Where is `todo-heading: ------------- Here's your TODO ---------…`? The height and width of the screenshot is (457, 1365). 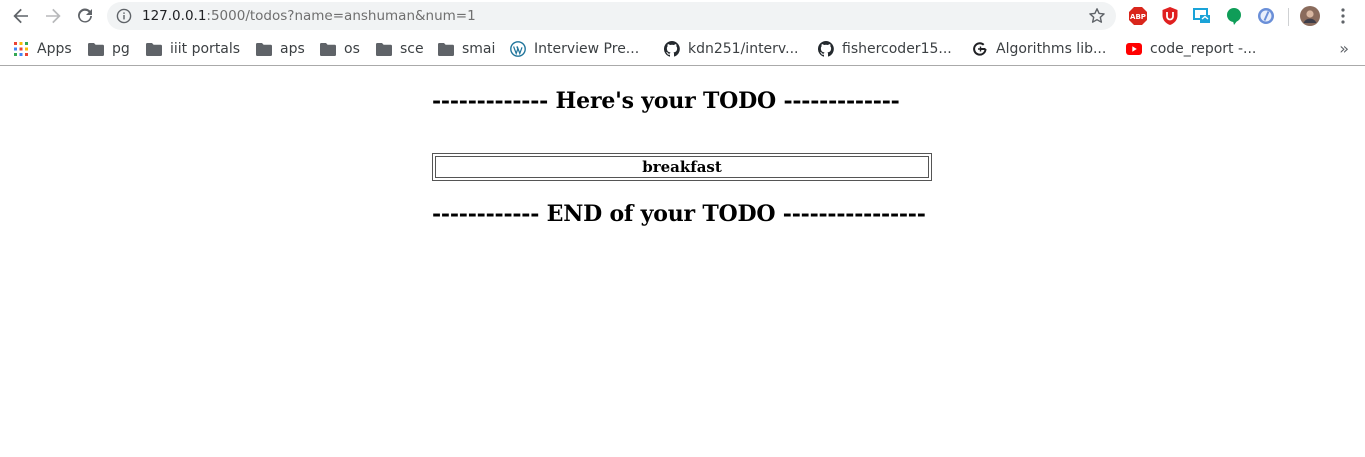 todo-heading: ------------- Here's your TODO ---------… is located at coordinates (666, 101).